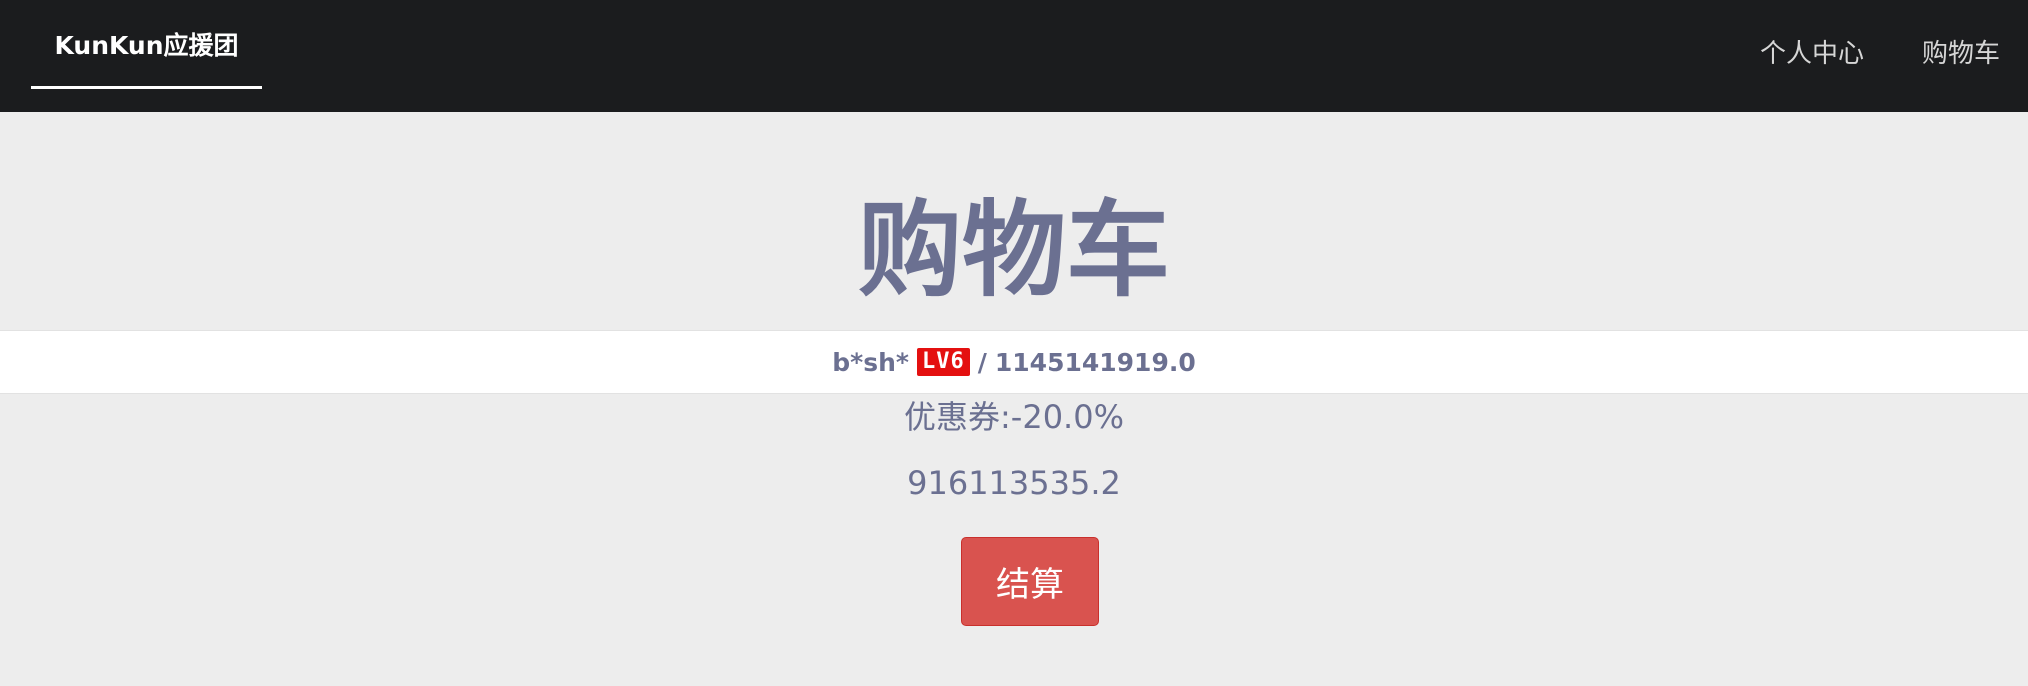 Image resolution: width=2028 pixels, height=686 pixels. Describe the element at coordinates (870, 362) in the screenshot. I see `username: b*sh*` at that location.